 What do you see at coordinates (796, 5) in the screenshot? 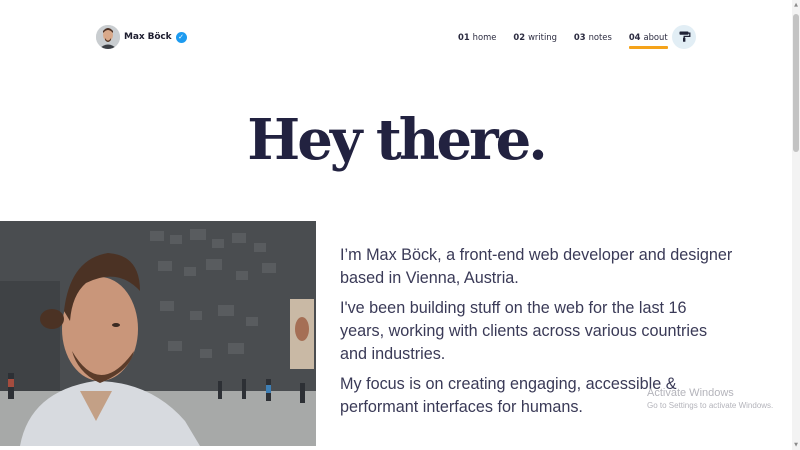
I see `scroll-up-arrow-icon: ▲` at bounding box center [796, 5].